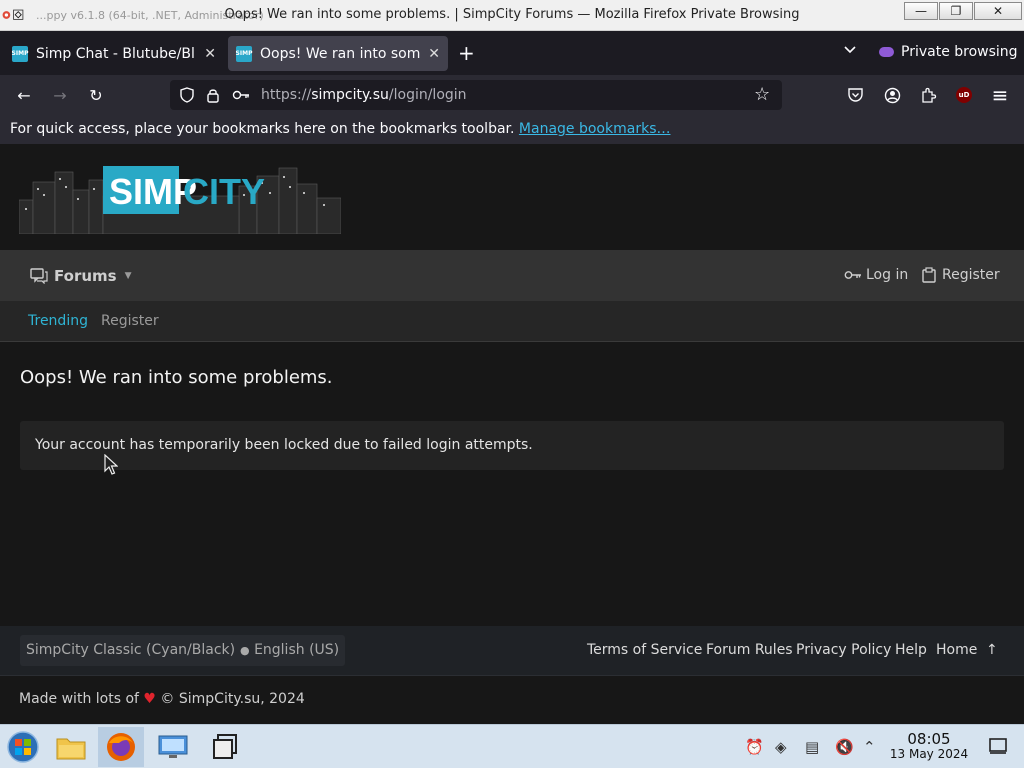 The image size is (1024, 768). I want to click on windows-start-icon, so click(23, 747).